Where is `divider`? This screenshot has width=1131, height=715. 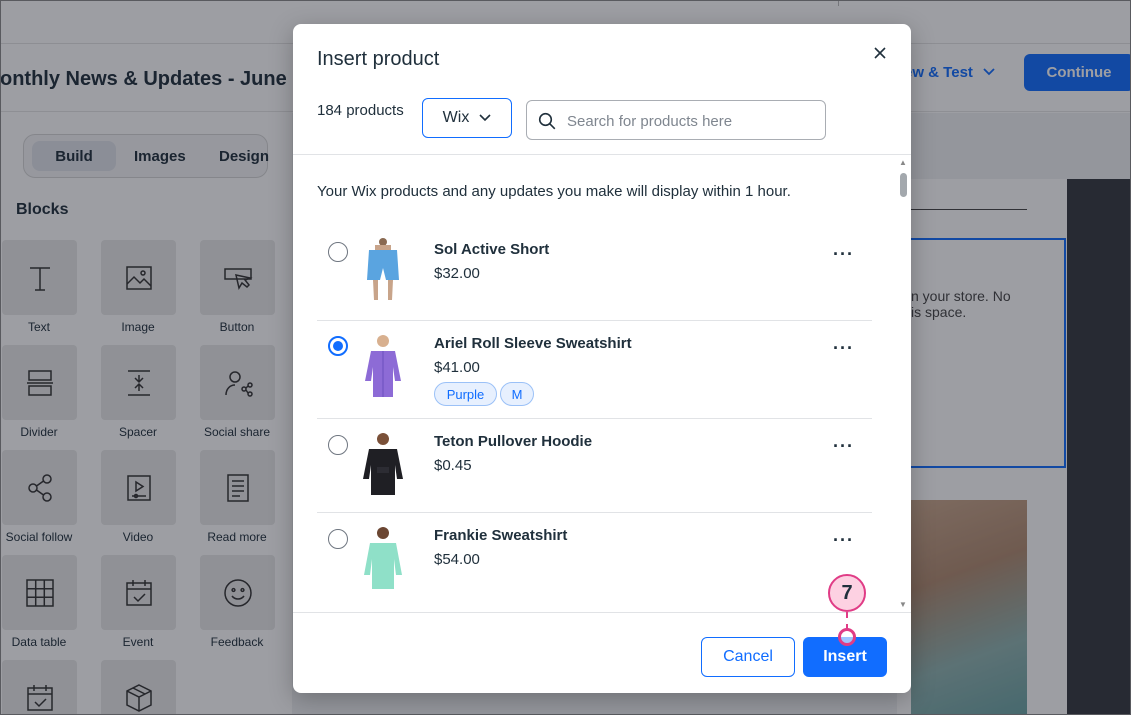
divider is located at coordinates (602, 612).